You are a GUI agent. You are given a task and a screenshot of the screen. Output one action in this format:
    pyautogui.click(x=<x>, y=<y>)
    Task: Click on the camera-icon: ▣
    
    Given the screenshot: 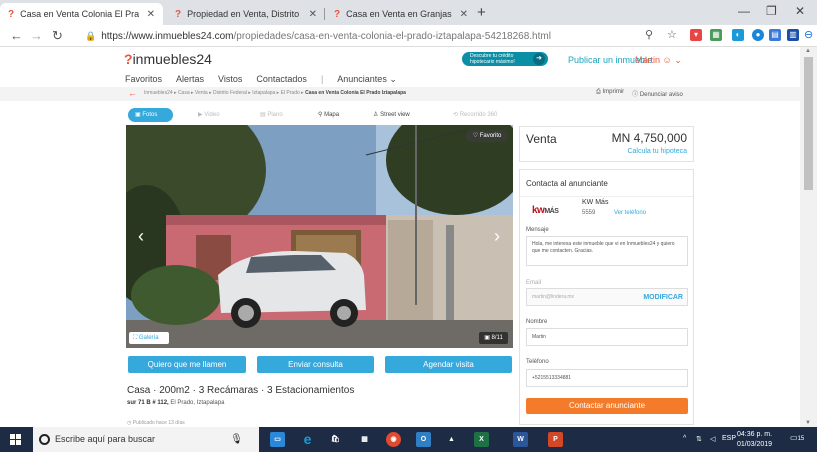 What is the action you would take?
    pyautogui.click(x=138, y=115)
    